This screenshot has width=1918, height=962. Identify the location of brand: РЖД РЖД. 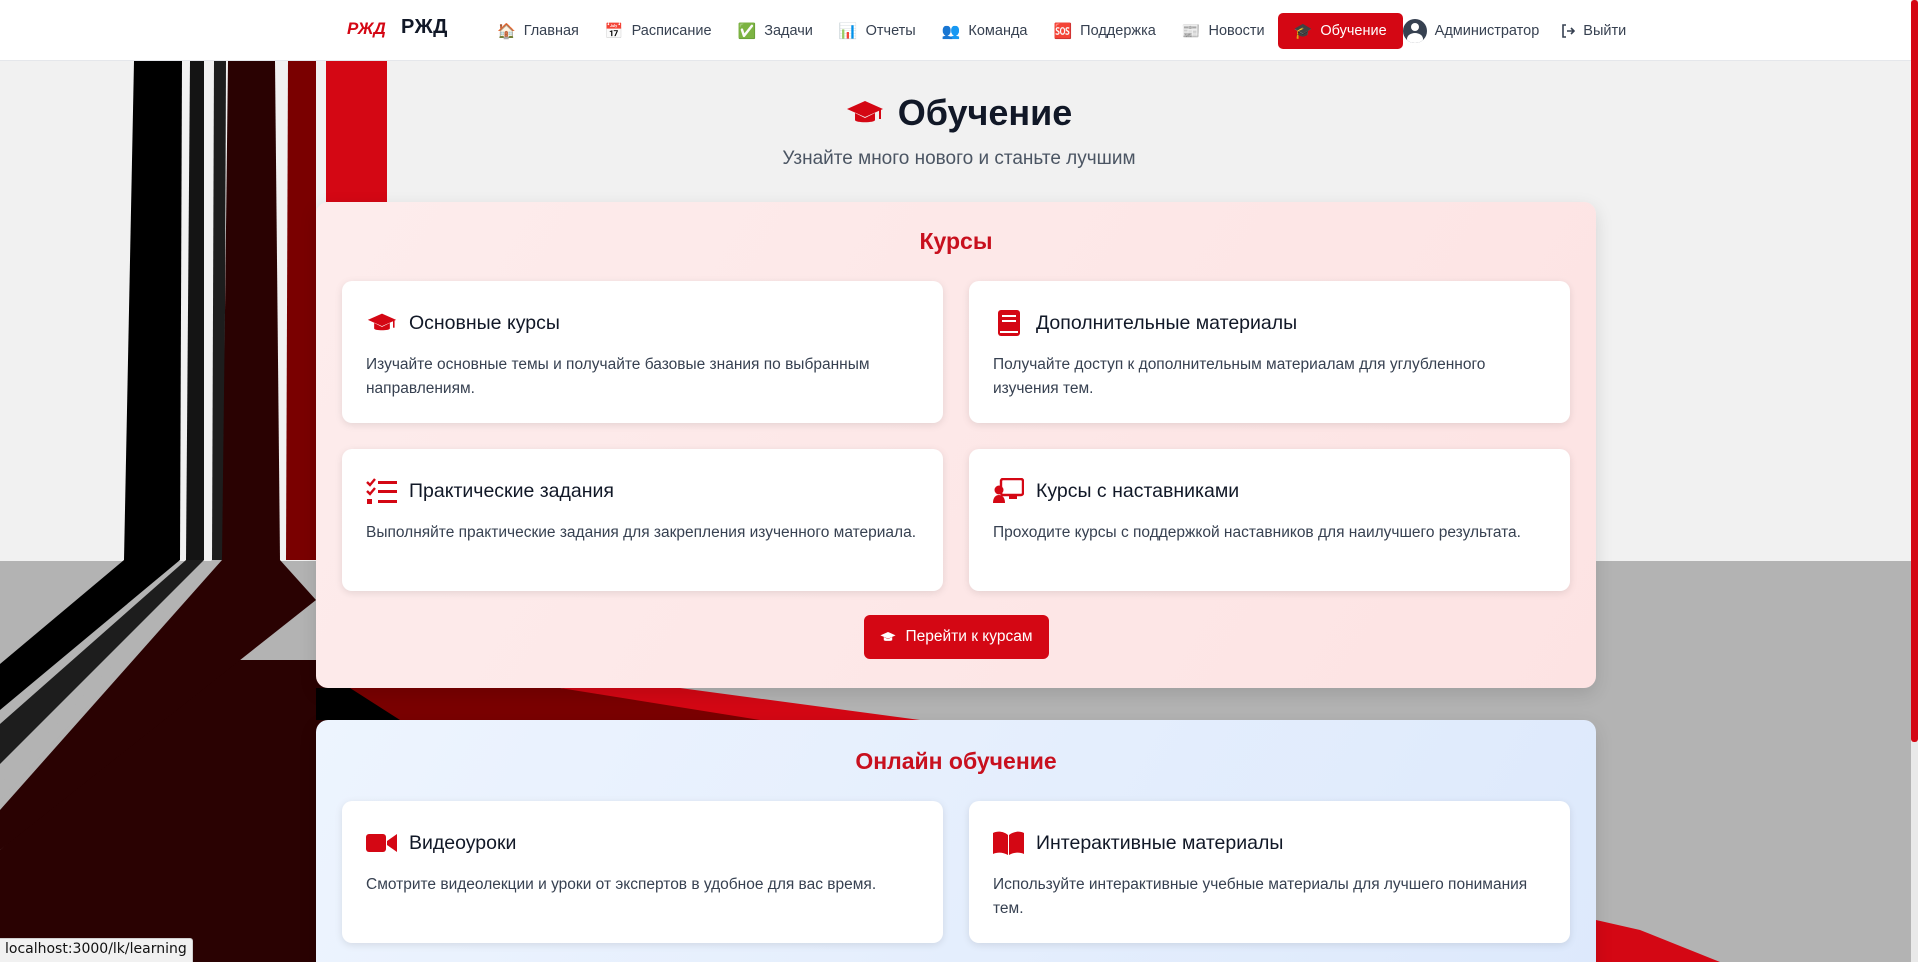
(397, 27).